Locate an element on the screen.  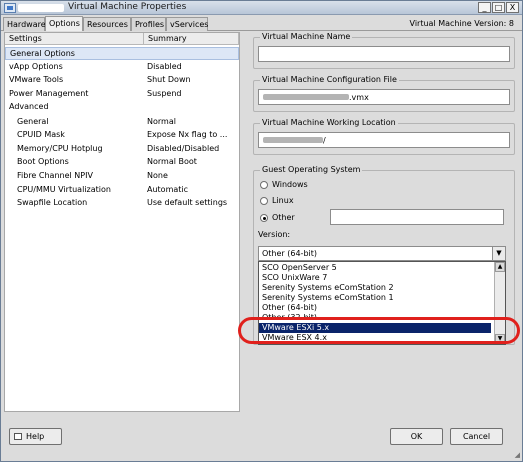
settings-row-general: General Normal is located at coordinates (122, 122).